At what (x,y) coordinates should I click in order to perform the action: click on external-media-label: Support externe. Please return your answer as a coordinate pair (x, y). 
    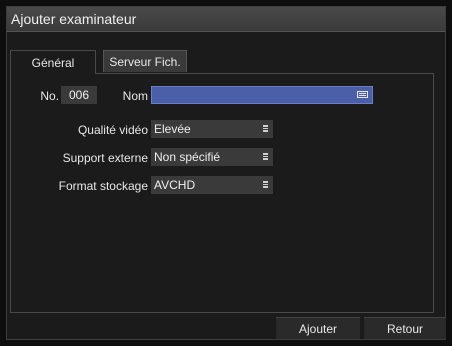
    Looking at the image, I should click on (105, 158).